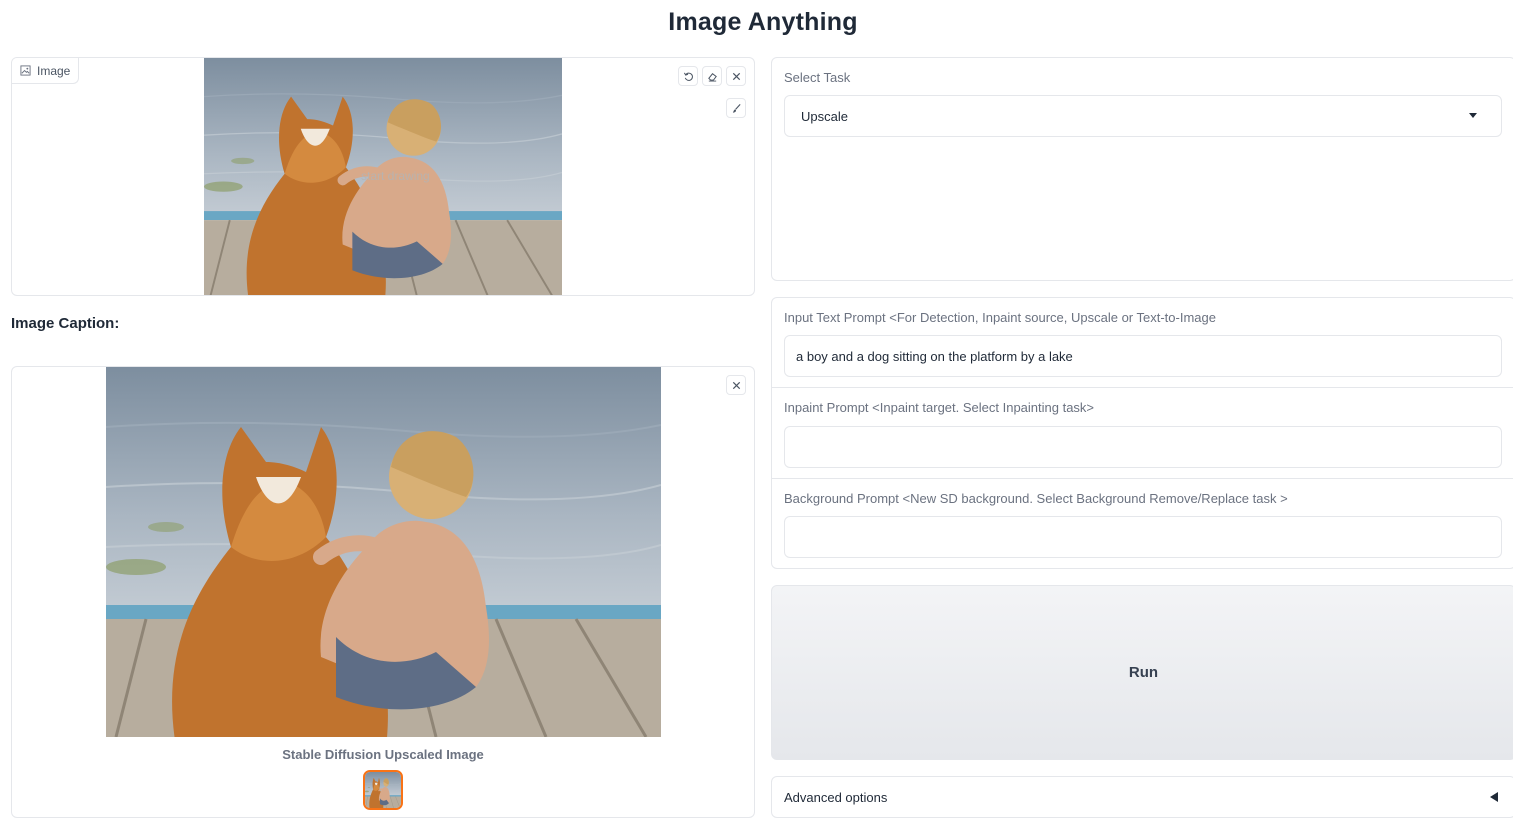  Describe the element at coordinates (1142, 797) in the screenshot. I see `advanced-options-accordion: Advanced options` at that location.